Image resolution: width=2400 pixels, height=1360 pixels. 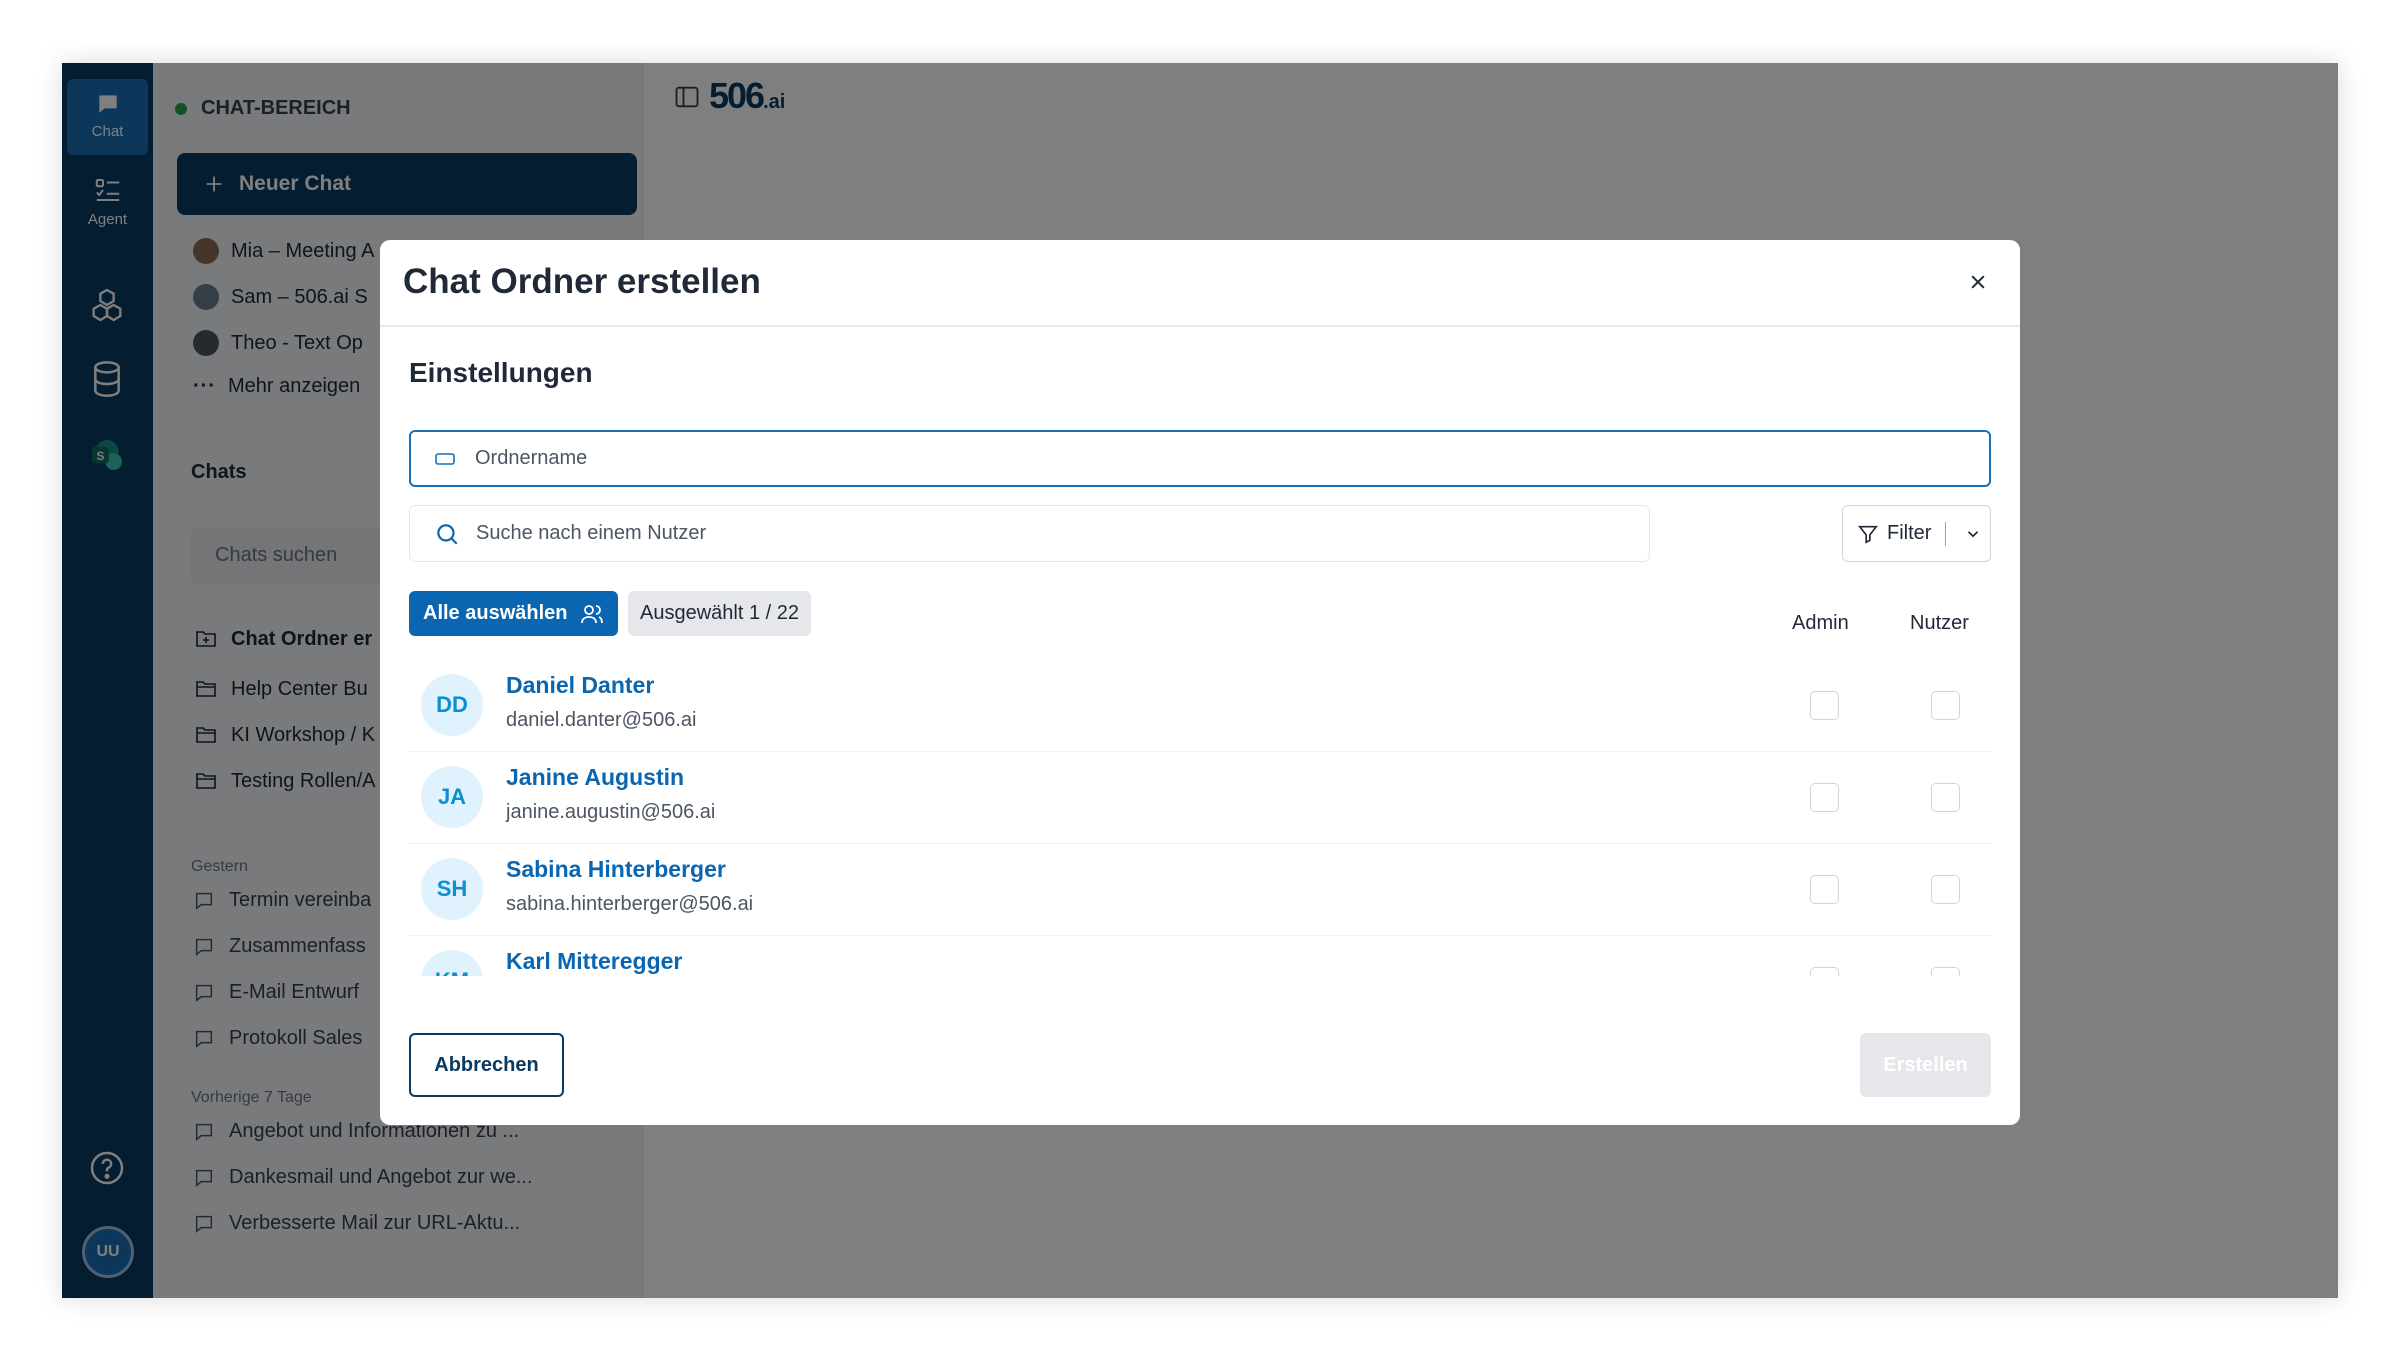 What do you see at coordinates (580, 685) in the screenshot?
I see `user-name: Daniel Danter` at bounding box center [580, 685].